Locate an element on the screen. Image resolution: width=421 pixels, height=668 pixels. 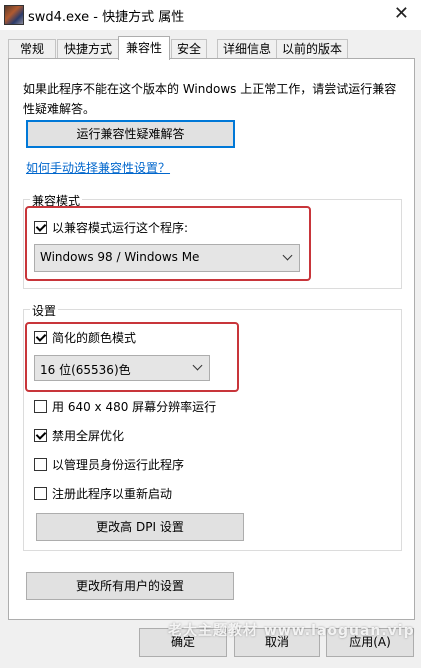
manual-compat-link: 如何手动选择兼容性设置？ is located at coordinates (98, 167).